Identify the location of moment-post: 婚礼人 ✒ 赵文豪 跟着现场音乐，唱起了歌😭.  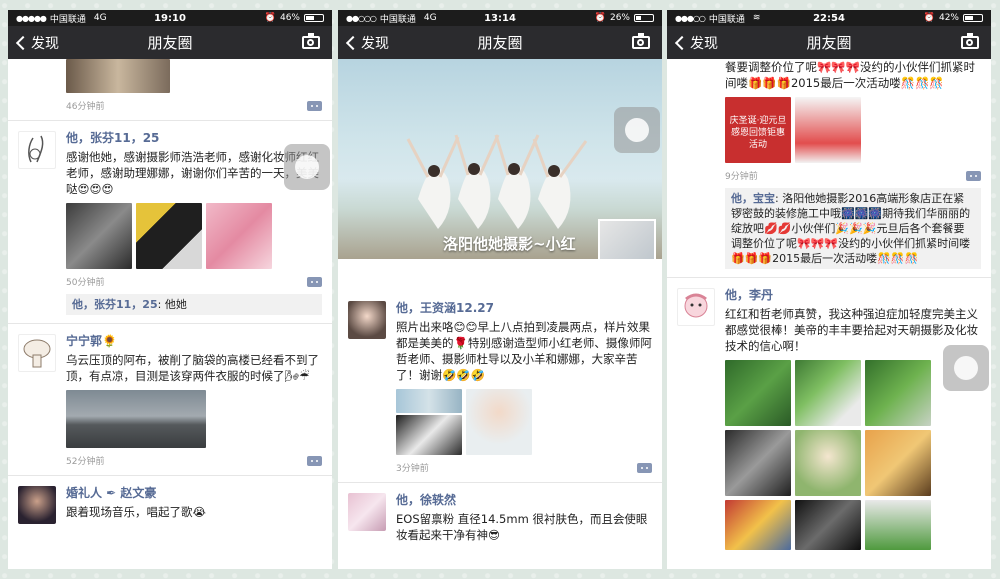
(170, 502).